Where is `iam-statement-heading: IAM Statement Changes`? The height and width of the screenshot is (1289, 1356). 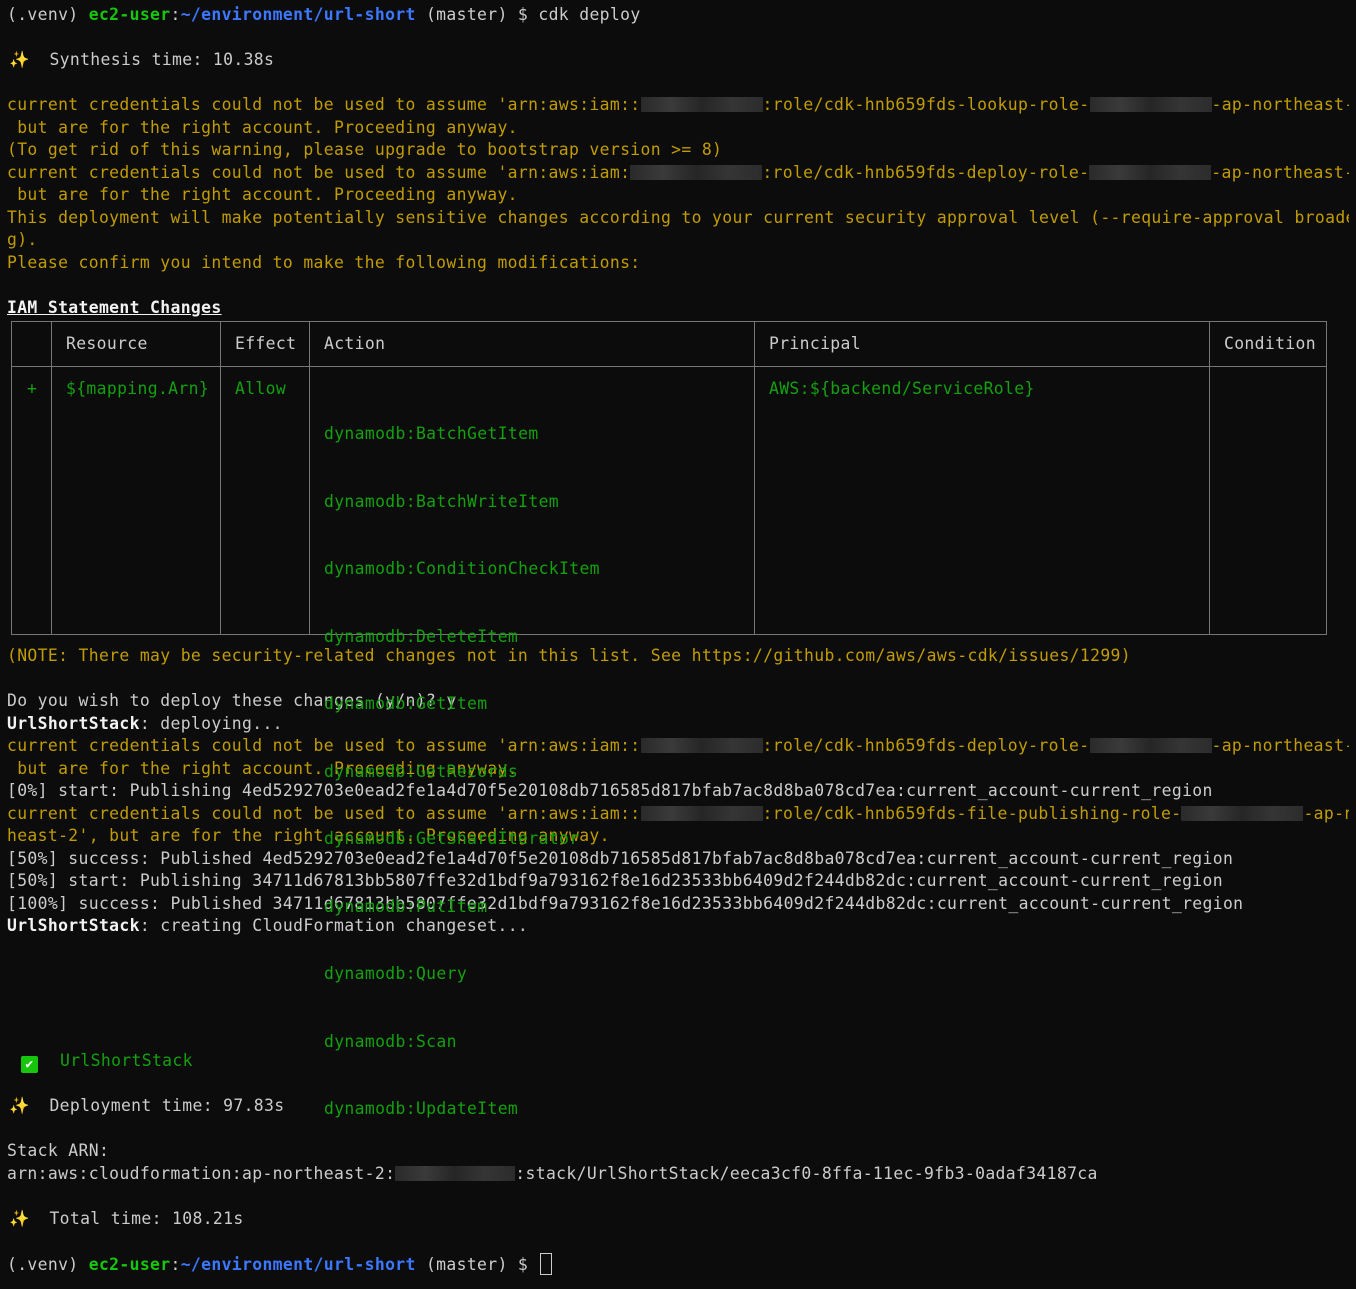 iam-statement-heading: IAM Statement Changes is located at coordinates (114, 307).